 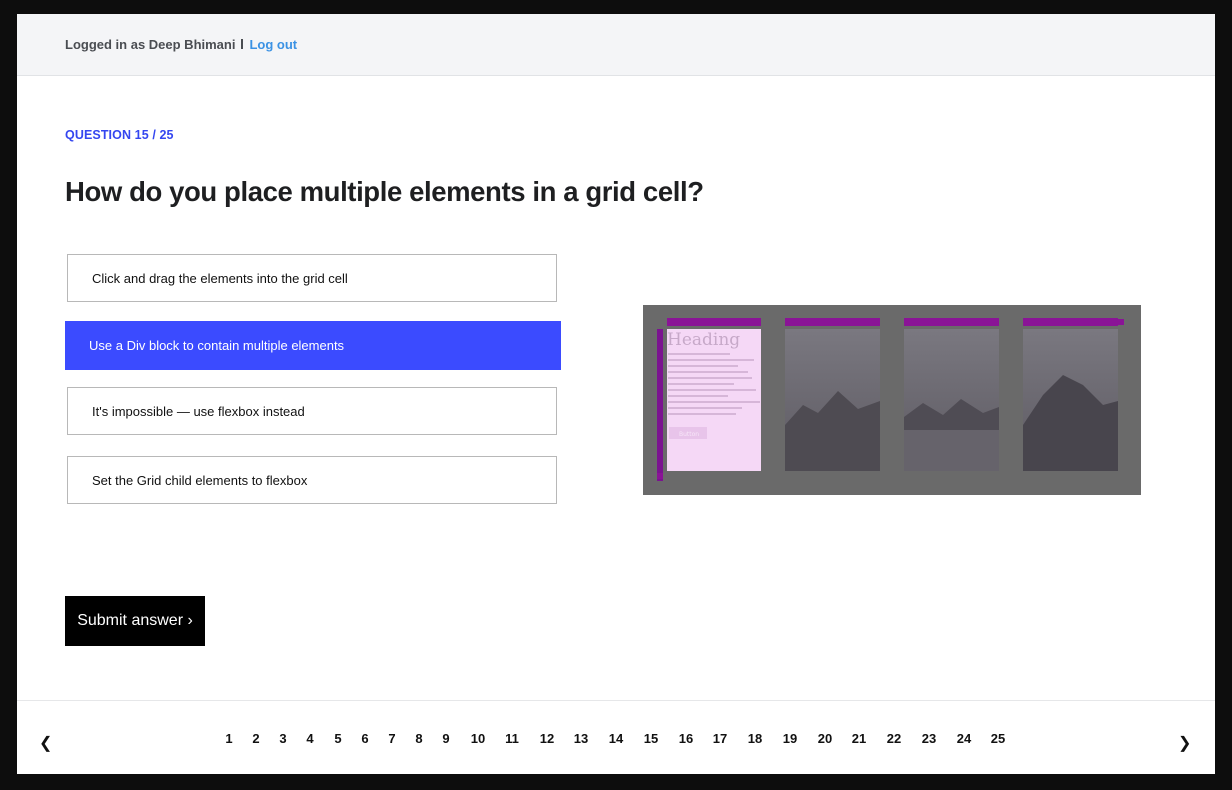 What do you see at coordinates (150, 44) in the screenshot?
I see `logged-in-text: Logged in as Deep Bhimani` at bounding box center [150, 44].